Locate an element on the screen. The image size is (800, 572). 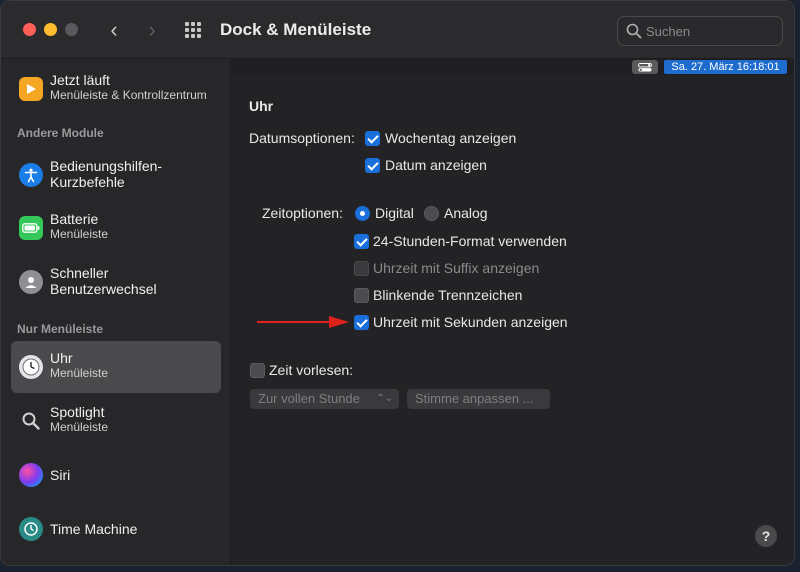
time-machine-icon is located at coordinates (31, 529).